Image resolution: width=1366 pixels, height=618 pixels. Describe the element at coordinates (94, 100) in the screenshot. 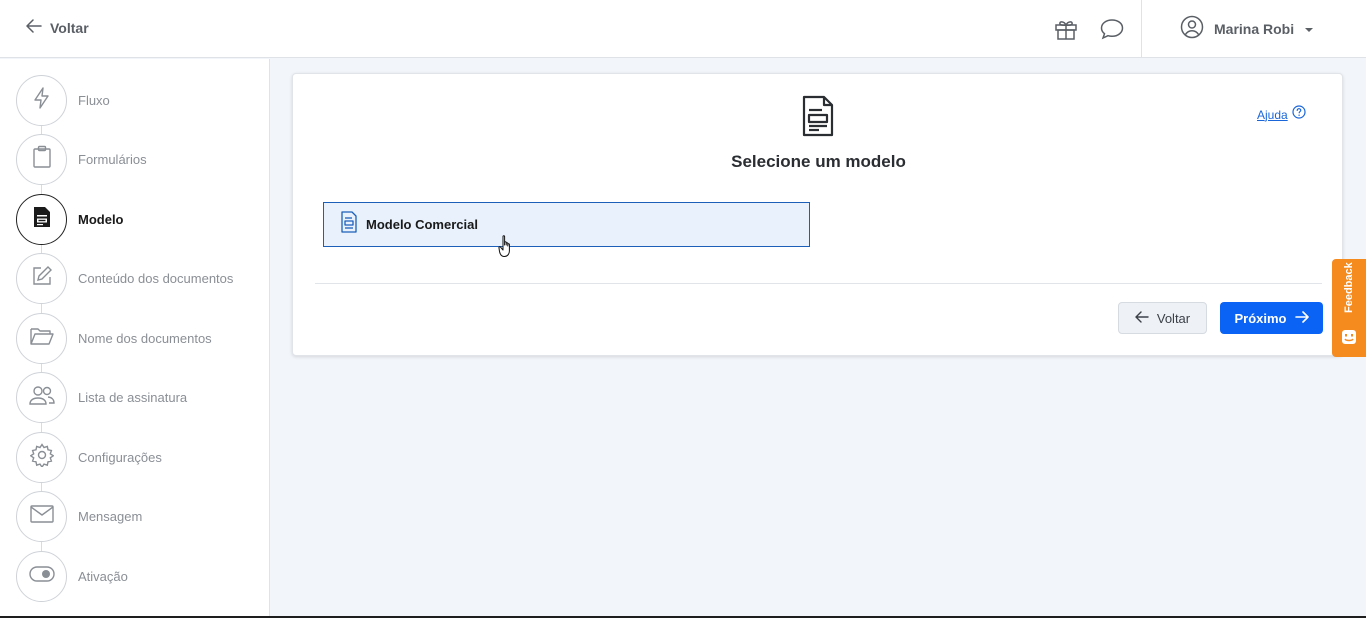

I see `step-label: Fluxo` at that location.